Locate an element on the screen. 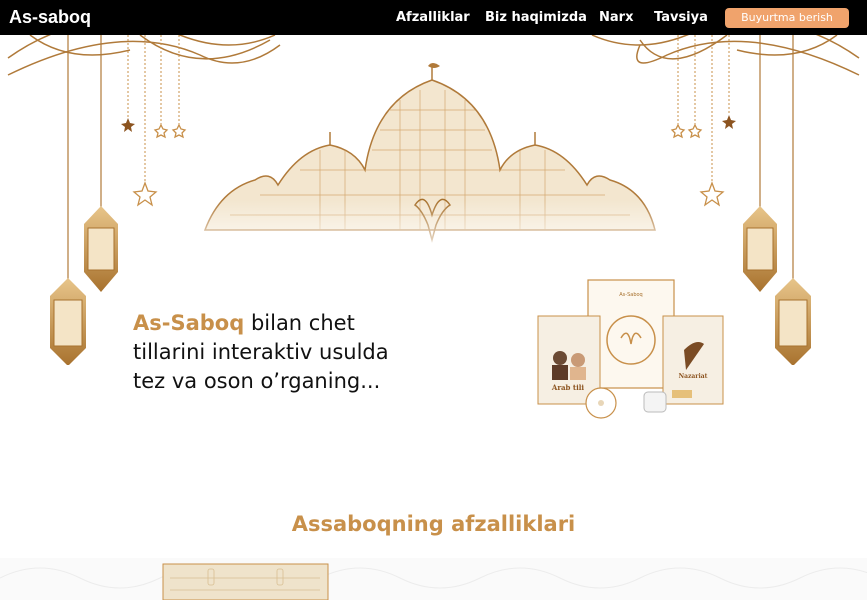 This screenshot has width=867, height=600. box-left-title: Arab tili is located at coordinates (568, 387).